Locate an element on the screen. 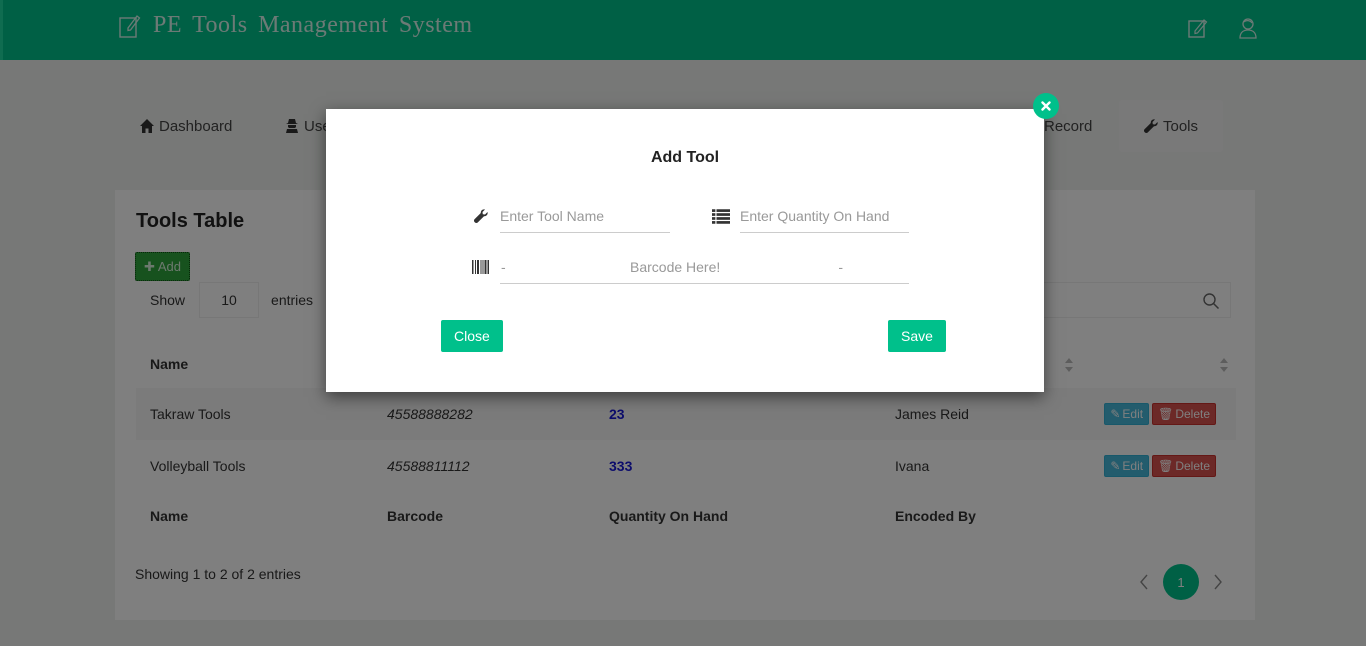  barcode-placeholder: Barcode Here! is located at coordinates (675, 267).